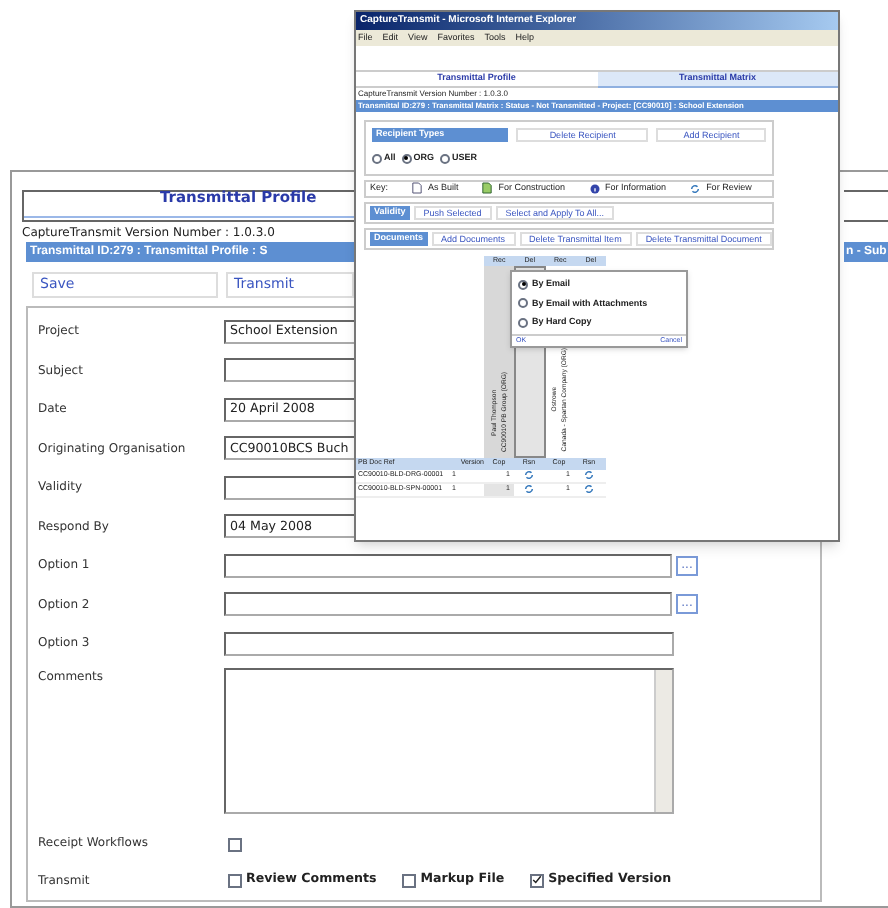 This screenshot has height=908, width=888. I want to click on info-icon, so click(594, 188).